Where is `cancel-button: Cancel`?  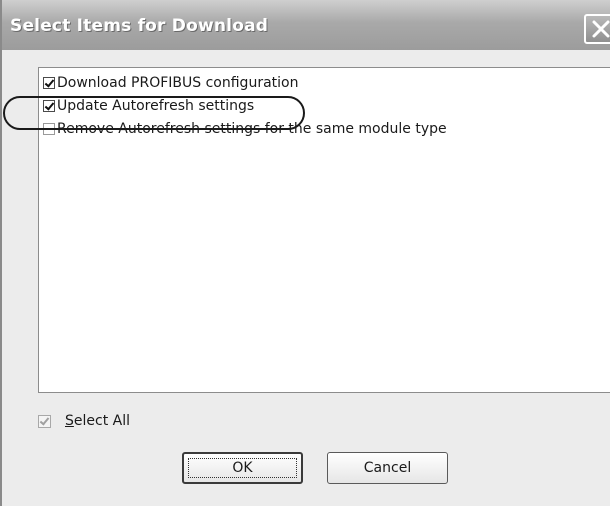
cancel-button: Cancel is located at coordinates (387, 468).